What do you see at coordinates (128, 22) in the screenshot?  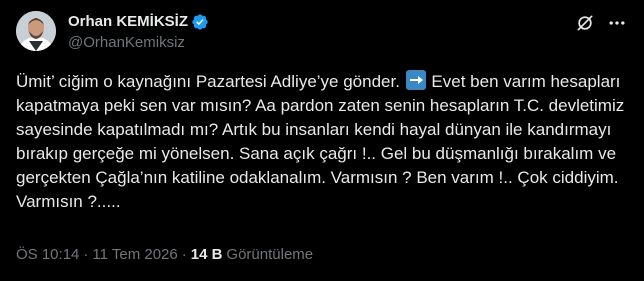 I see `display-name: Orhan KEMİKSİZ` at bounding box center [128, 22].